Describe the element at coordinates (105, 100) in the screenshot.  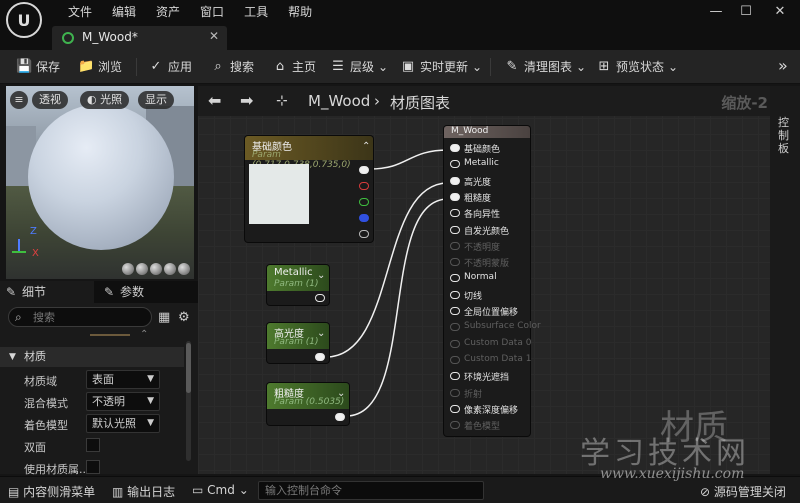
I see `lit-button: ◐ 光照` at that location.